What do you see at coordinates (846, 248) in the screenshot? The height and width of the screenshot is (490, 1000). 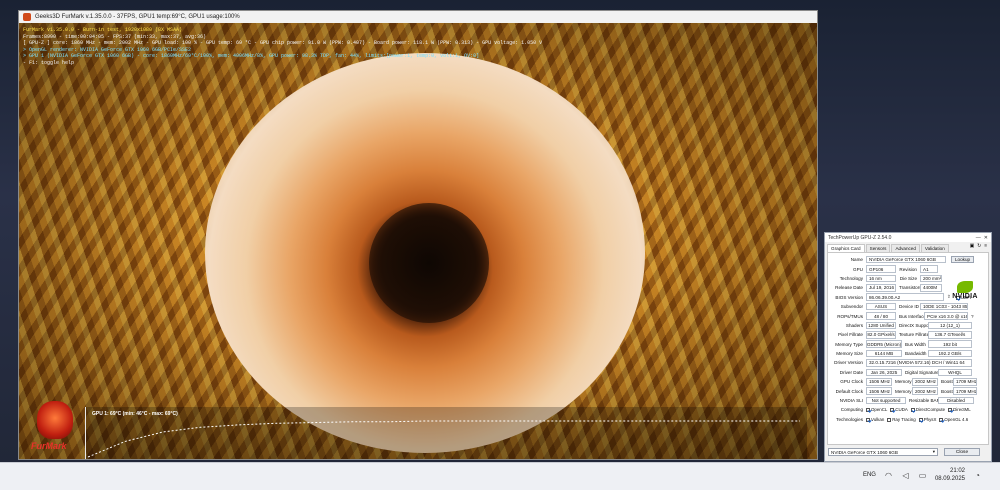 I see `tab-graphics-card: Graphics Card` at bounding box center [846, 248].